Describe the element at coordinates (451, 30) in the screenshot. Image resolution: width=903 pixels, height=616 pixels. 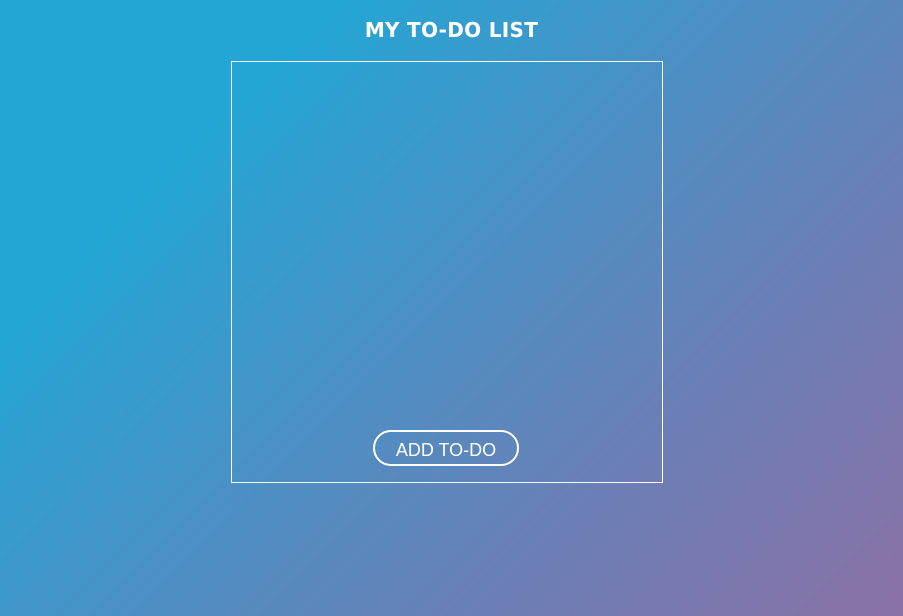
I see `page-title: MY TO-DO LIST` at that location.